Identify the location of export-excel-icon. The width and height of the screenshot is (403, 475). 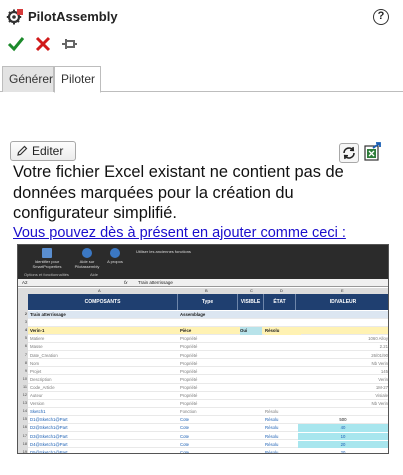
(373, 151).